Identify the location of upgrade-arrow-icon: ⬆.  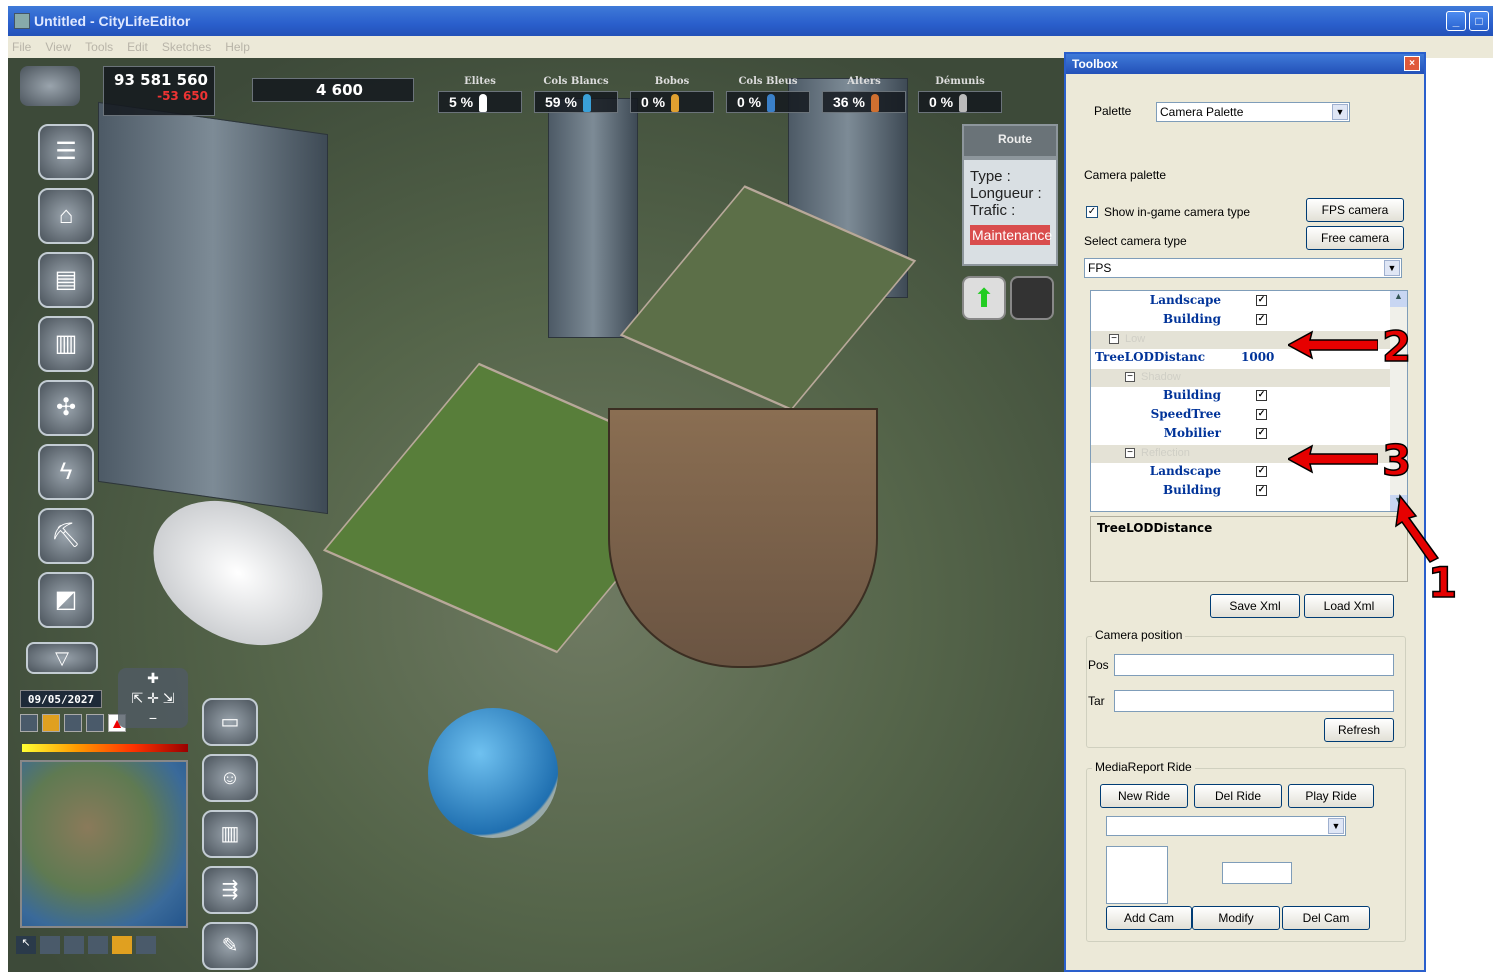
(984, 298).